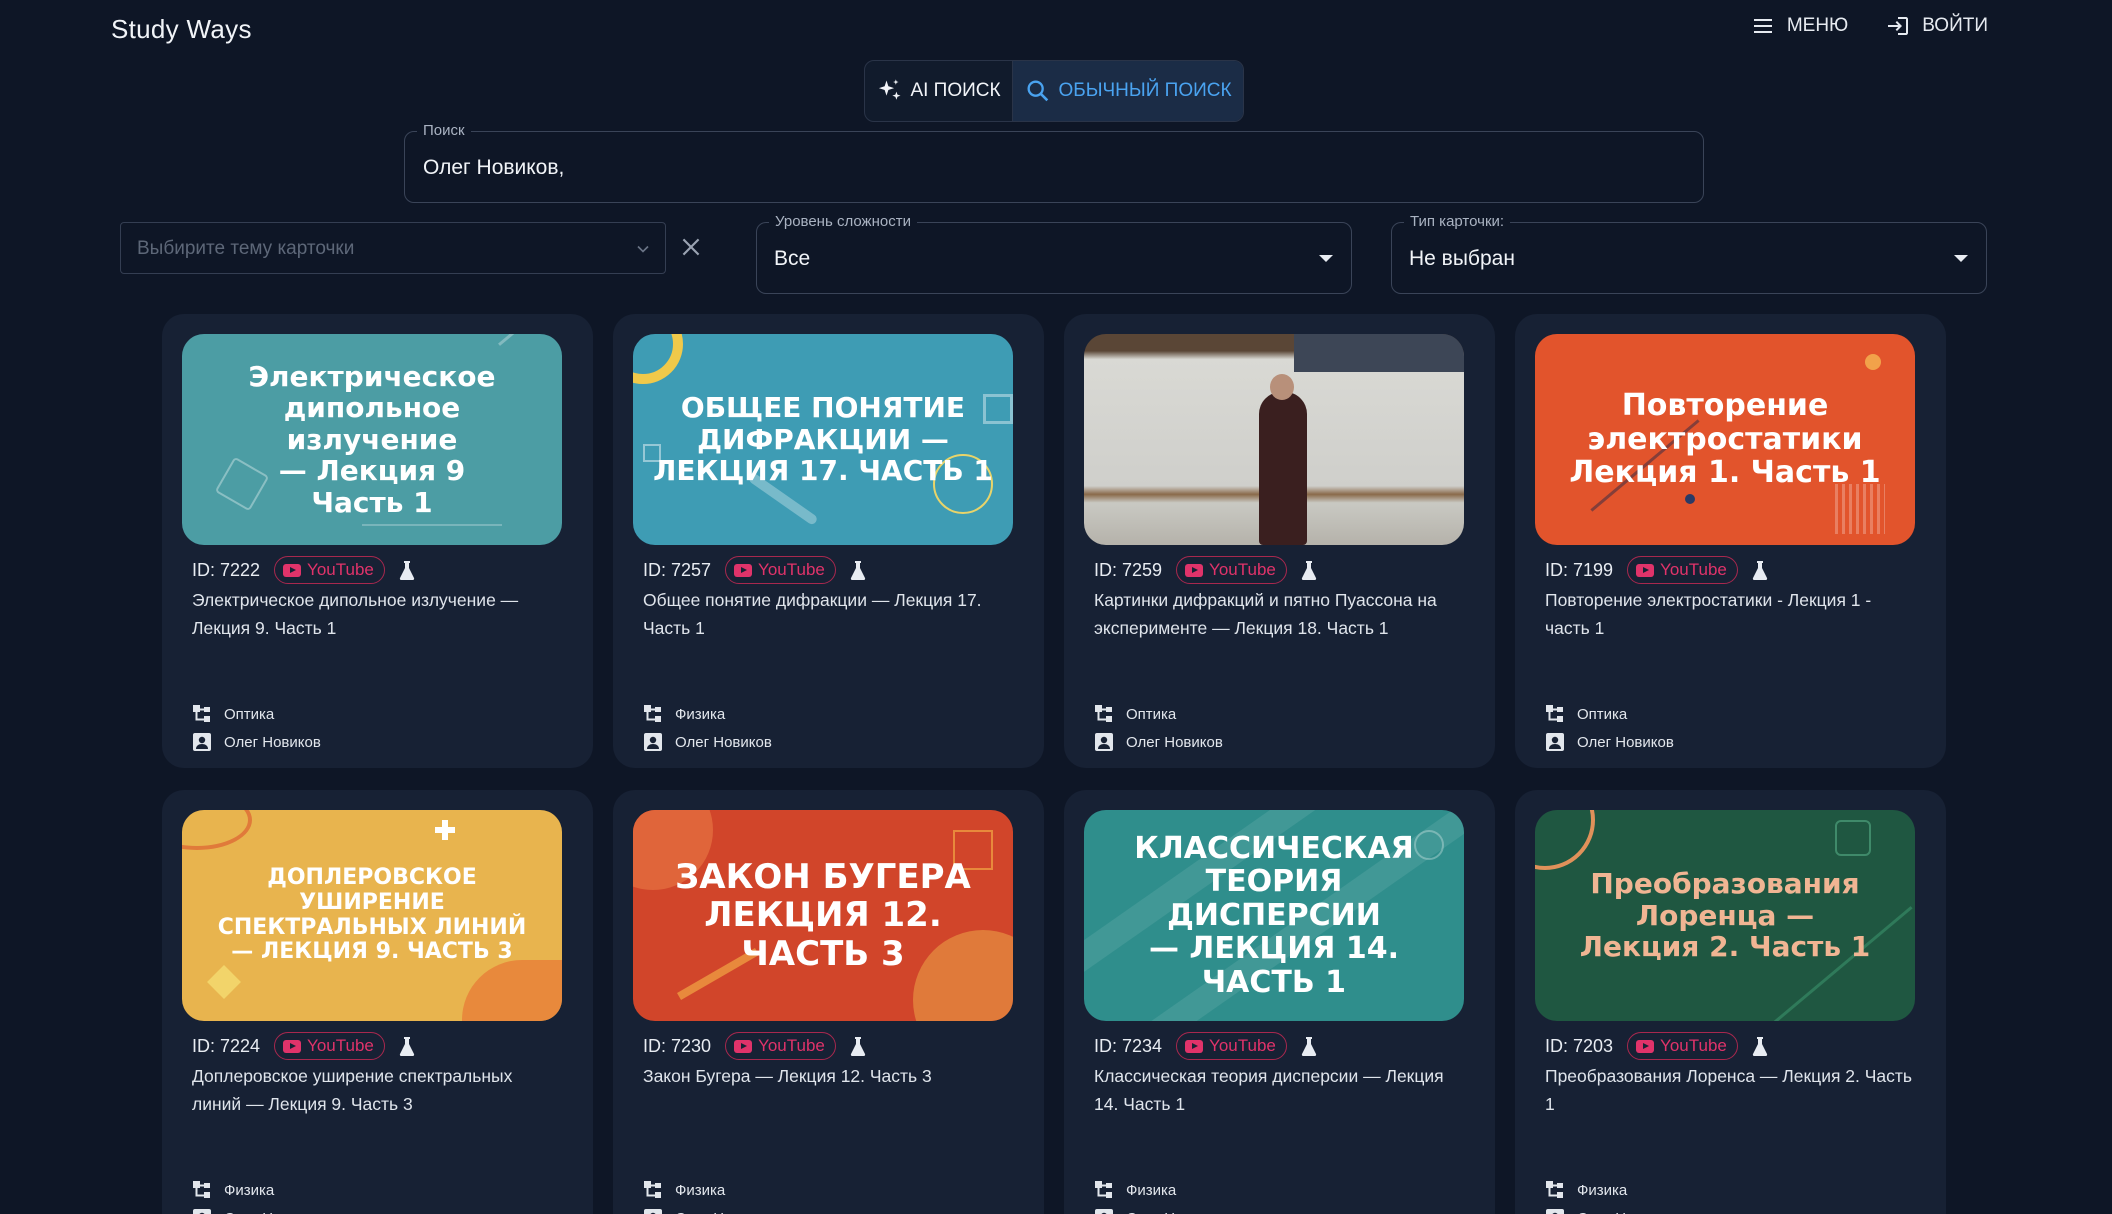 Image resolution: width=2112 pixels, height=1214 pixels. I want to click on regular-search-label: ОБЫЧНЫЙ ПОИСК, so click(1145, 90).